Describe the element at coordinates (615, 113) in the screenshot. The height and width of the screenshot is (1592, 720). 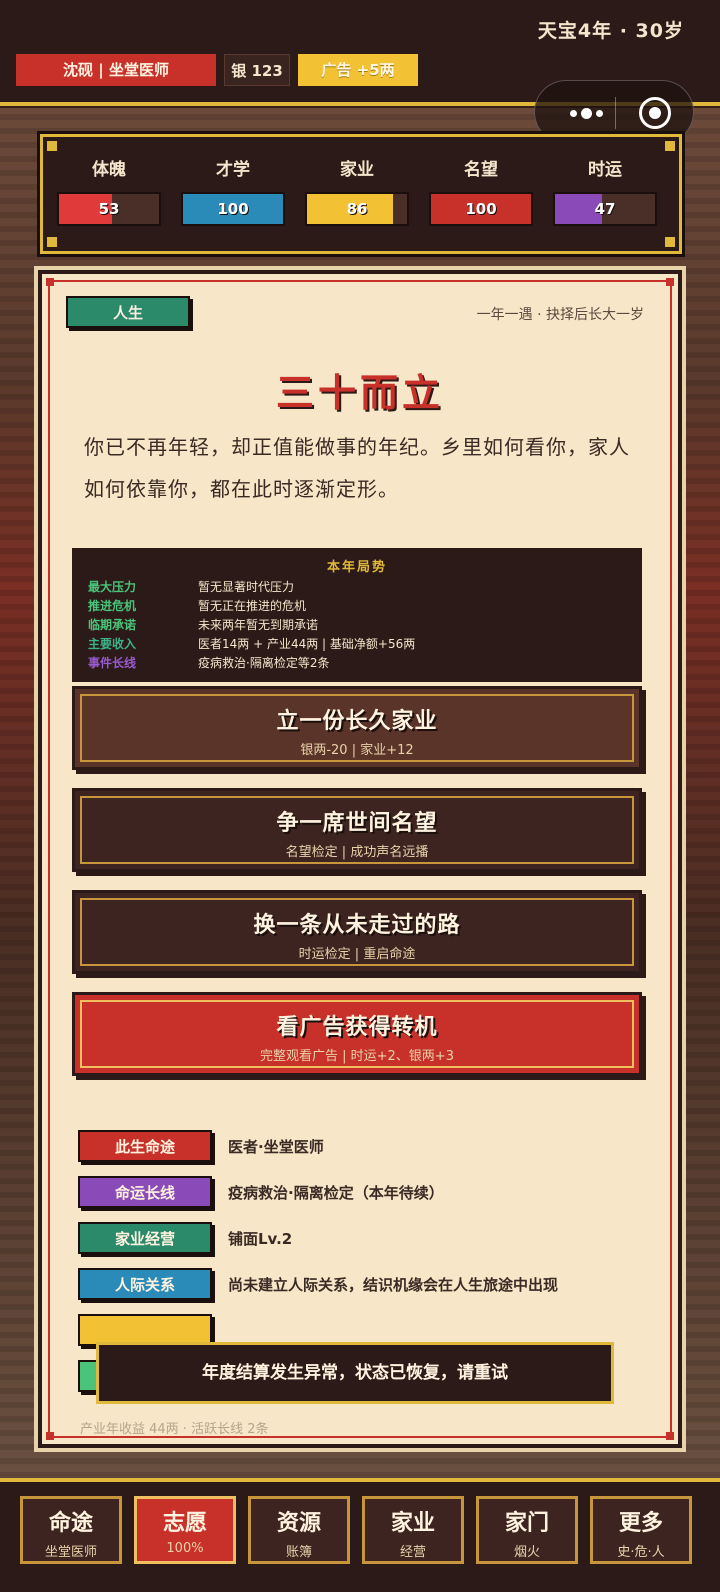
I see `capsule-divider` at that location.